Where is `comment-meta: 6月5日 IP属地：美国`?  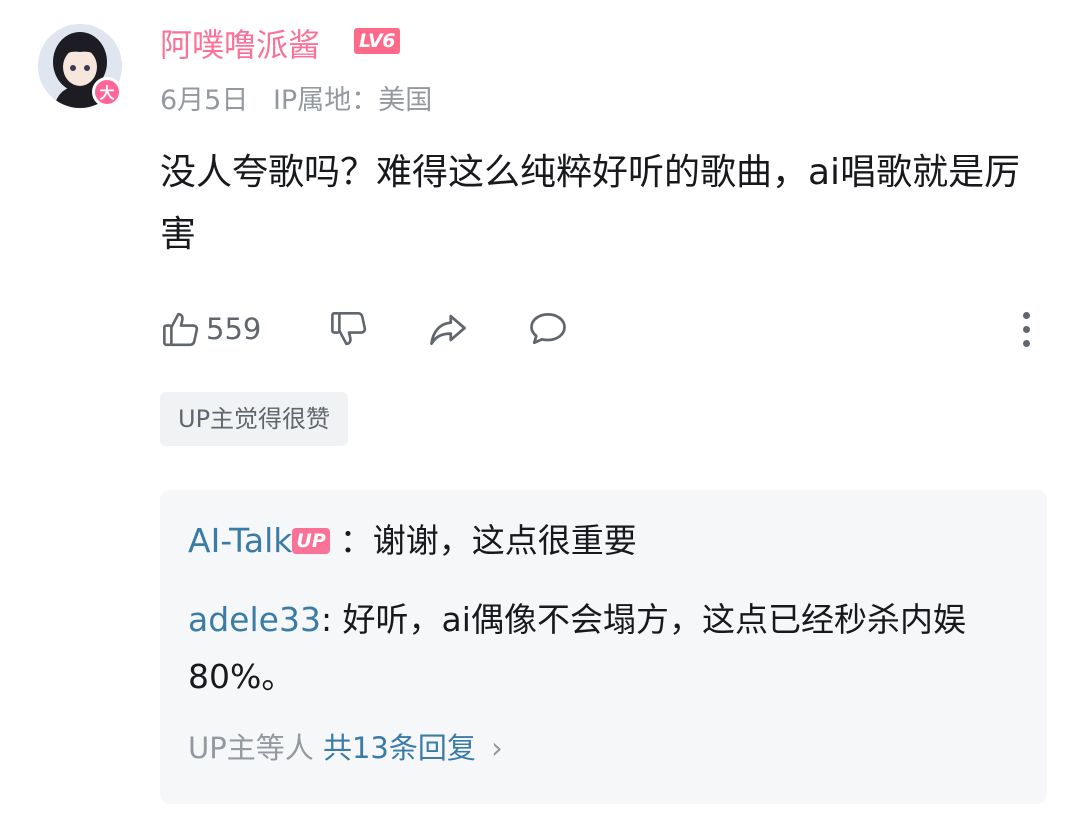
comment-meta: 6月5日 IP属地：美国 is located at coordinates (296, 97).